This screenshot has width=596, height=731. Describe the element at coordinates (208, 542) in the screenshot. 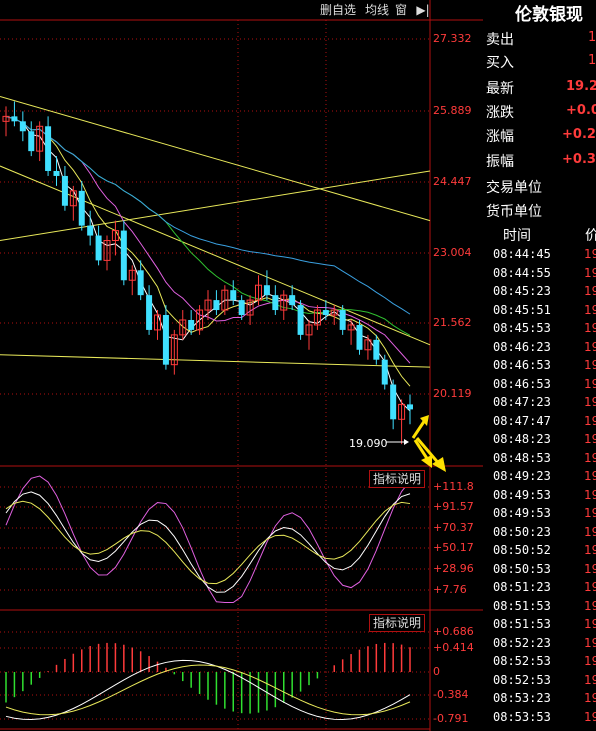

I see `osc-line-d` at that location.